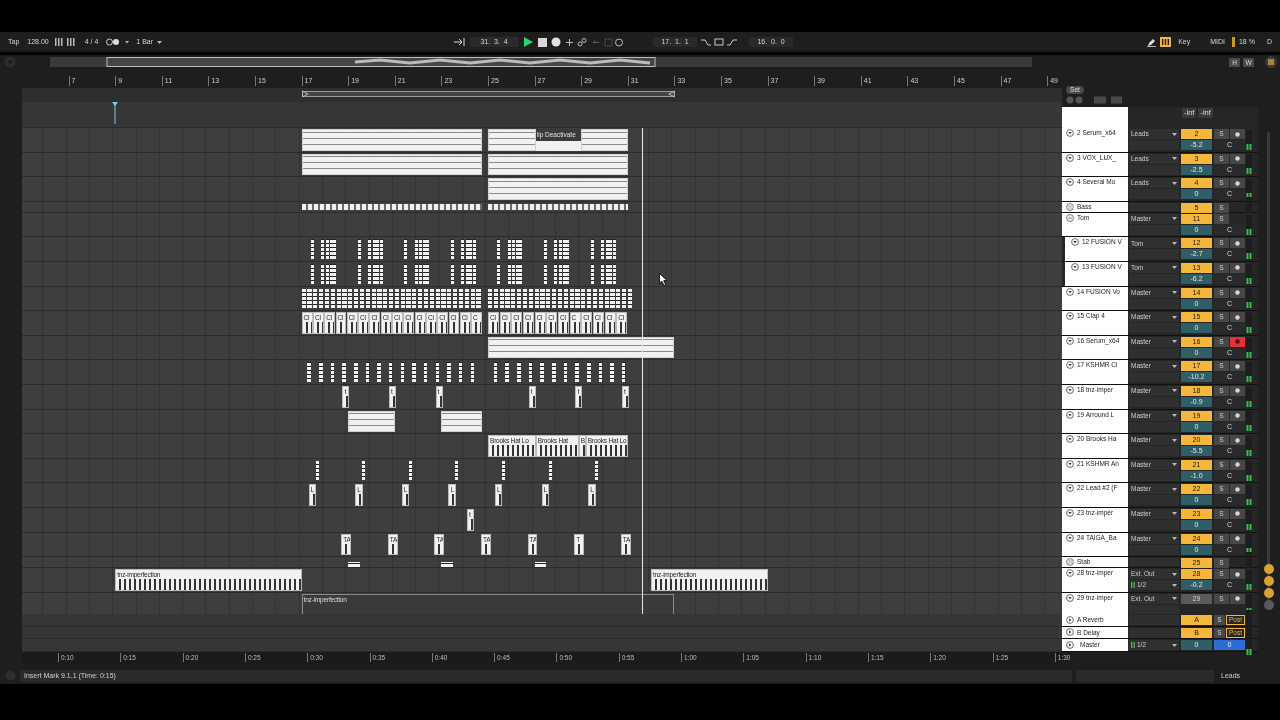  Describe the element at coordinates (65, 42) in the screenshot. I see `metronome-bars-icon` at that location.